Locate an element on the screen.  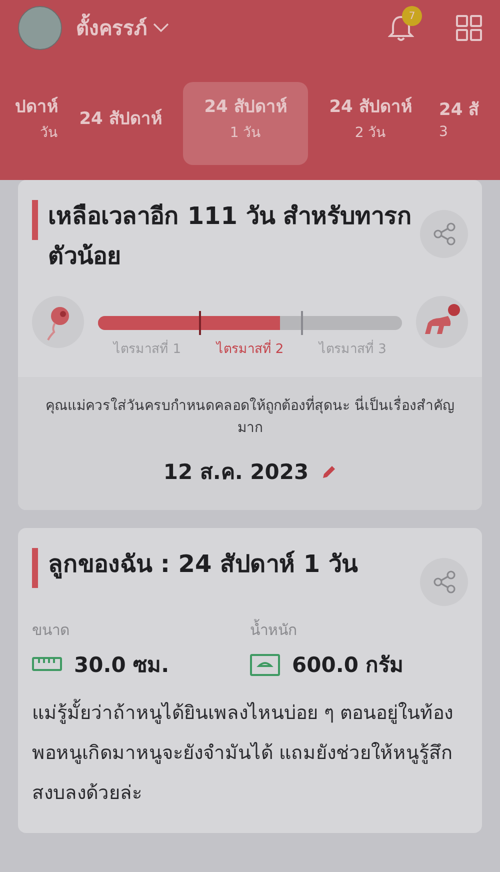
stat-label: ขนาด is located at coordinates (51, 630).